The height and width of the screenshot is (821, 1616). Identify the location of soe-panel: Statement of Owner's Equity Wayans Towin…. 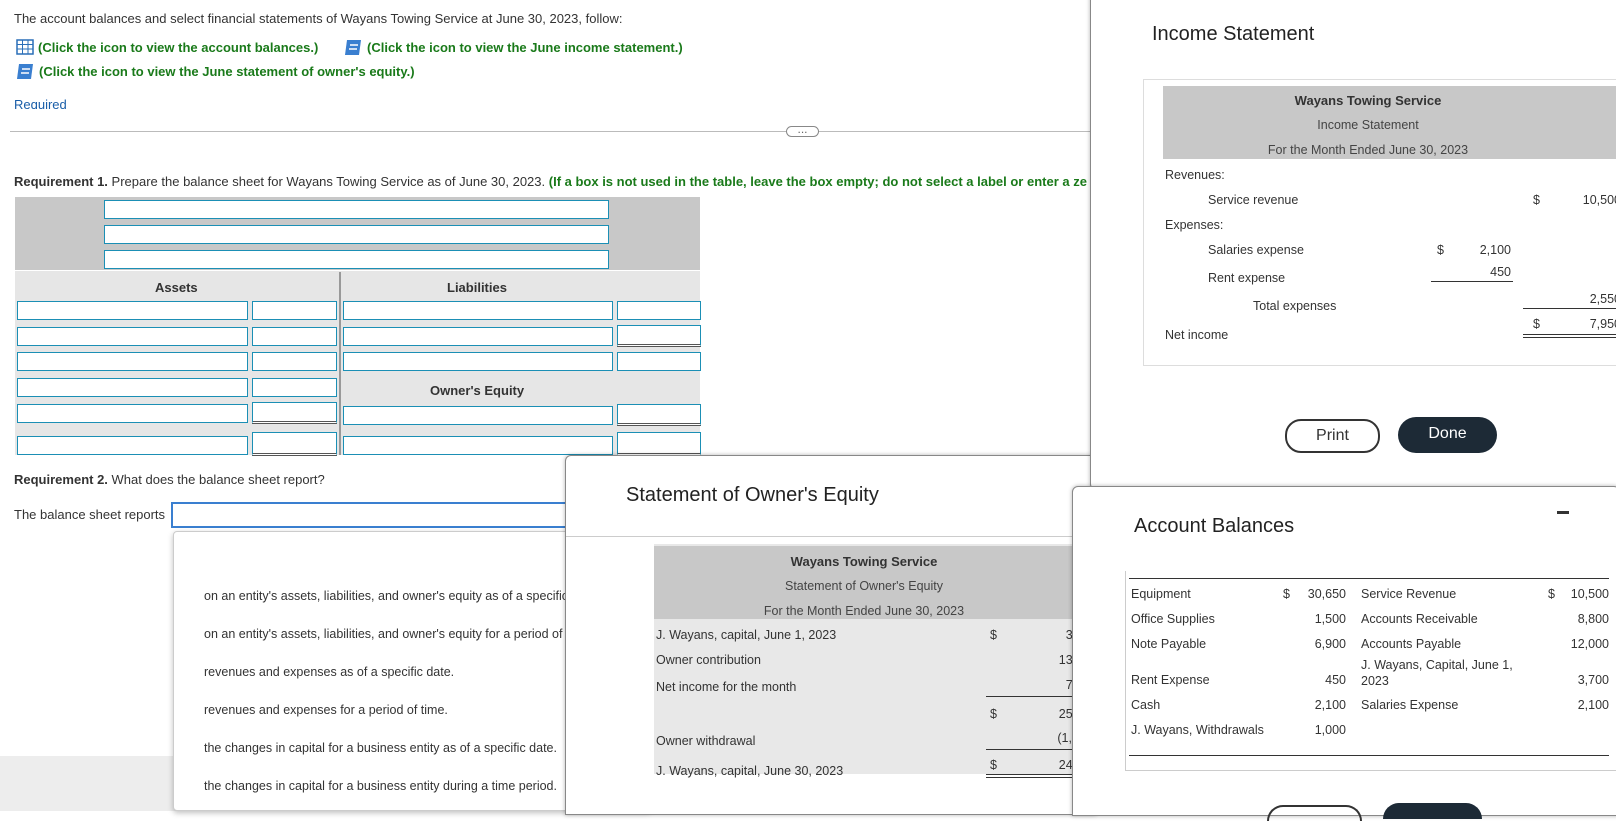
(831, 635).